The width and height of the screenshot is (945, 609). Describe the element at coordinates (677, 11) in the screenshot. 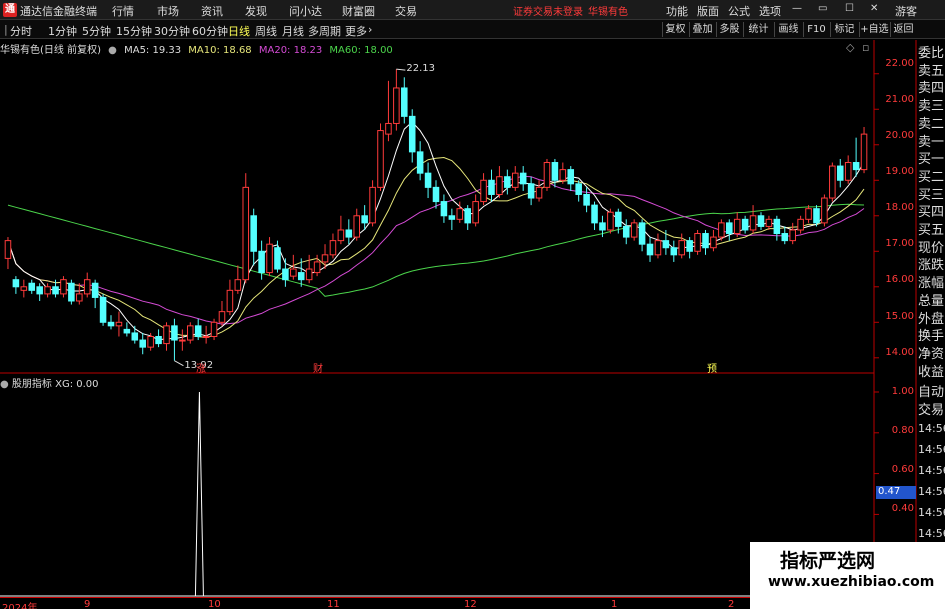

I see `menu-item-function: 功能` at that location.